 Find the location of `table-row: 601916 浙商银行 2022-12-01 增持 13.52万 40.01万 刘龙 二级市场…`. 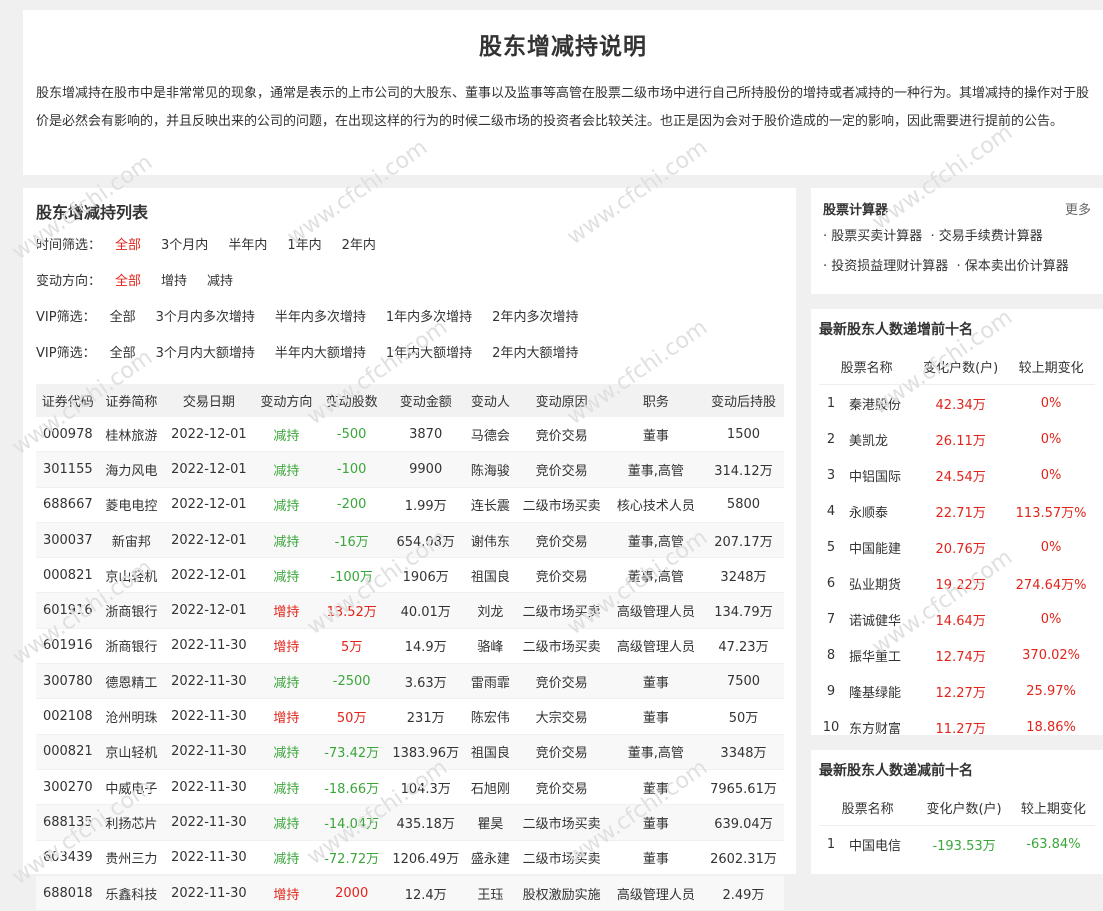

table-row: 601916 浙商银行 2022-12-01 增持 13.52万 40.01万 刘龙 二级市场… is located at coordinates (410, 610).